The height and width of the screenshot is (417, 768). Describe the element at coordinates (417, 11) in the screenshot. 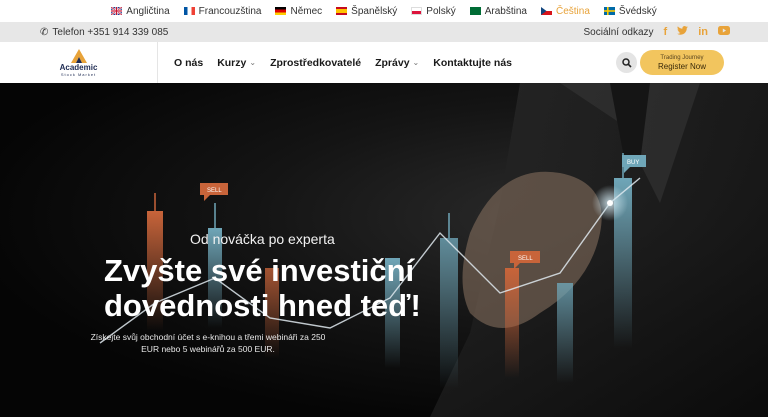

I see `poland-flag-icon` at that location.